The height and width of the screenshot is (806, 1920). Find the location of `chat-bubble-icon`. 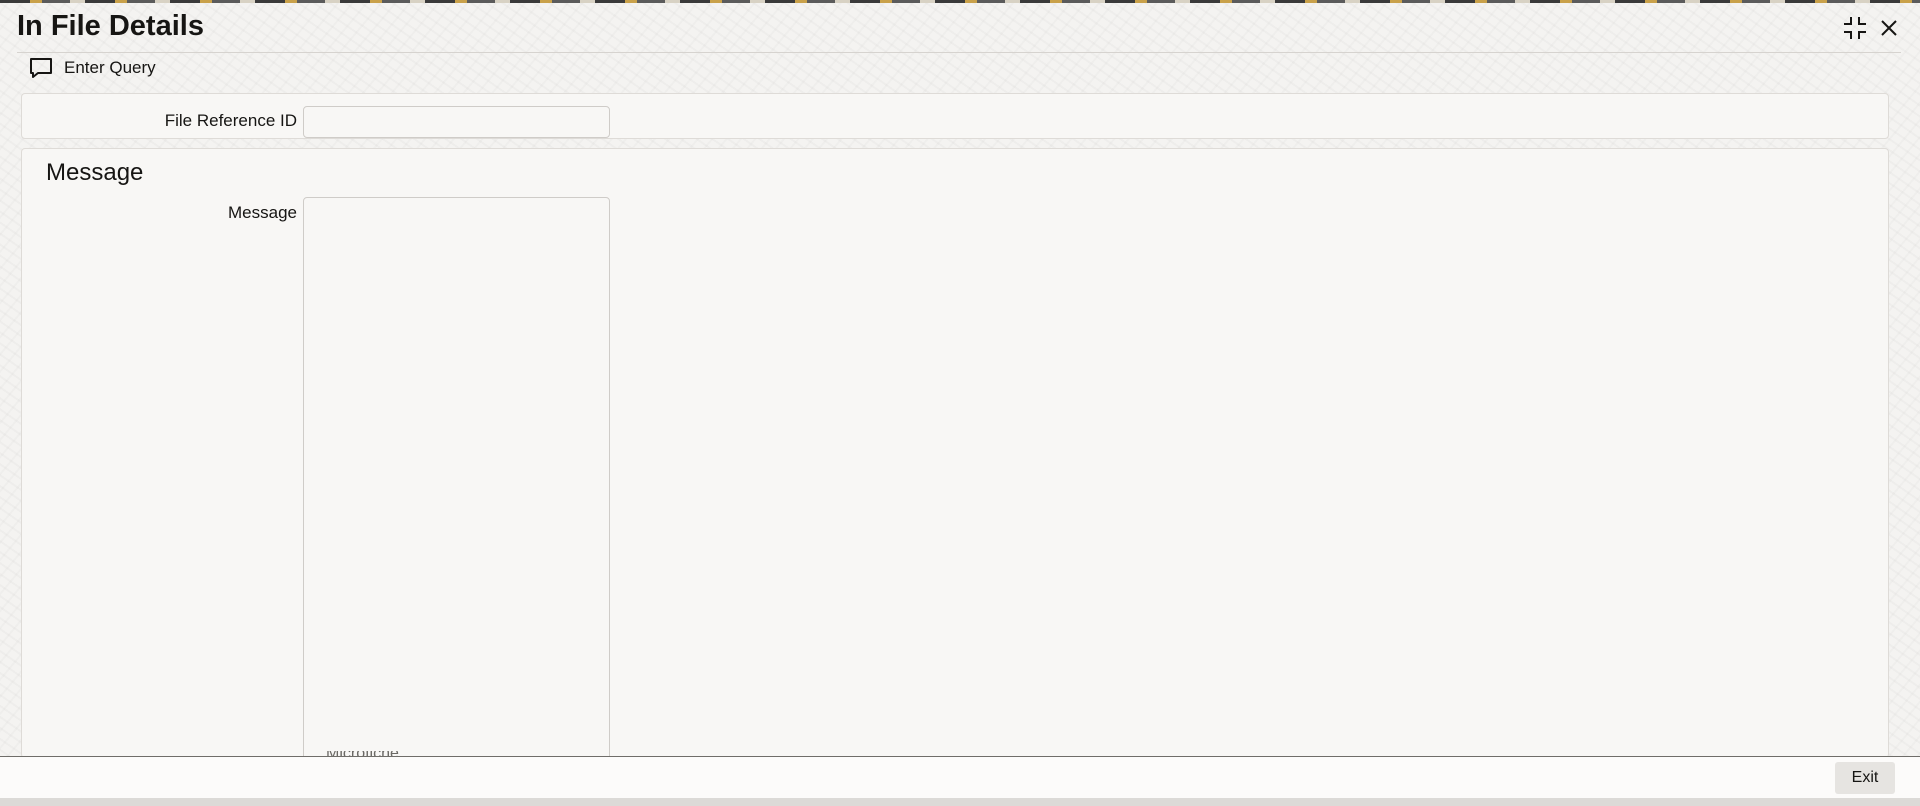

chat-bubble-icon is located at coordinates (41, 68).